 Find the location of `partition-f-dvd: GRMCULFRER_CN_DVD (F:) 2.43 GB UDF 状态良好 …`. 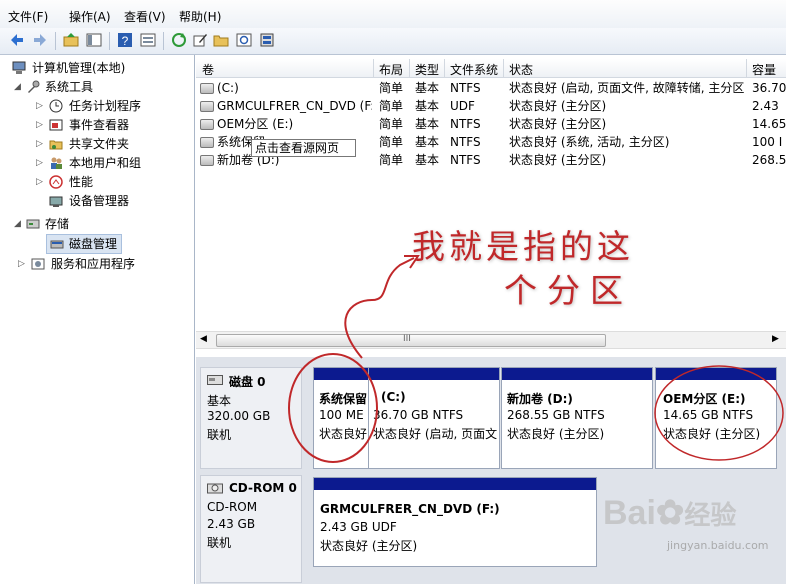

partition-f-dvd: GRMCULFRER_CN_DVD (F:) 2.43 GB UDF 状态良好 … is located at coordinates (455, 522).